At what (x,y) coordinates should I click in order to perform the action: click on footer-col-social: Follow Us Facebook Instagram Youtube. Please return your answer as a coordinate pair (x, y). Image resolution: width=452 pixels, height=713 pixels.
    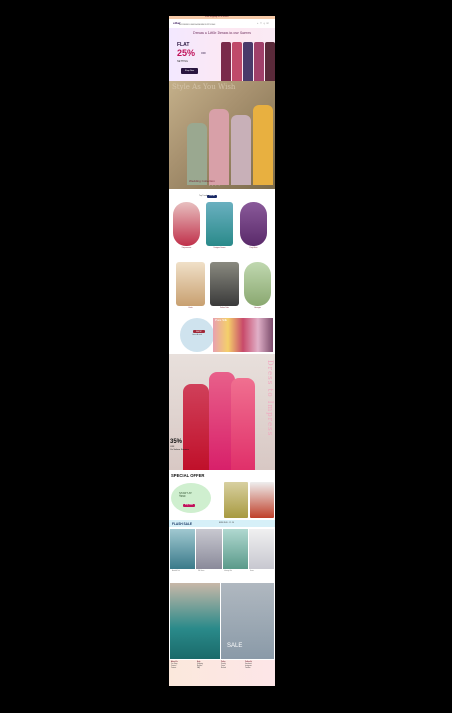
    Looking at the image, I should click on (248, 666).